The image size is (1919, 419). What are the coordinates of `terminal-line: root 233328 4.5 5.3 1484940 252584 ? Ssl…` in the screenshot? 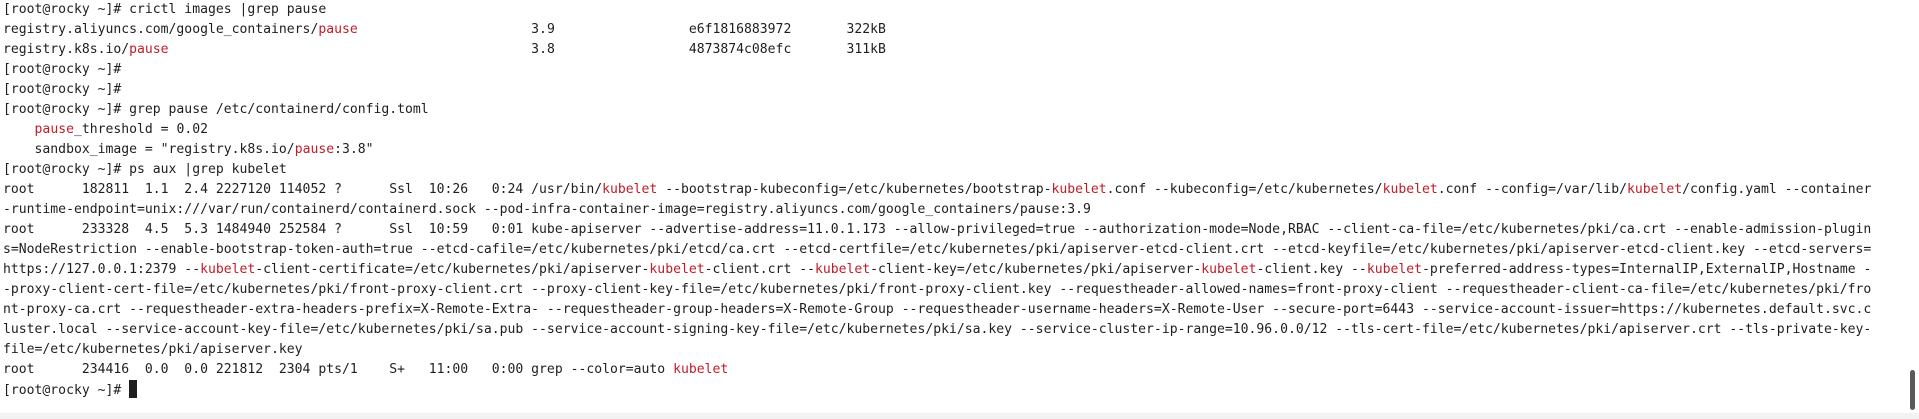 It's located at (953, 230).